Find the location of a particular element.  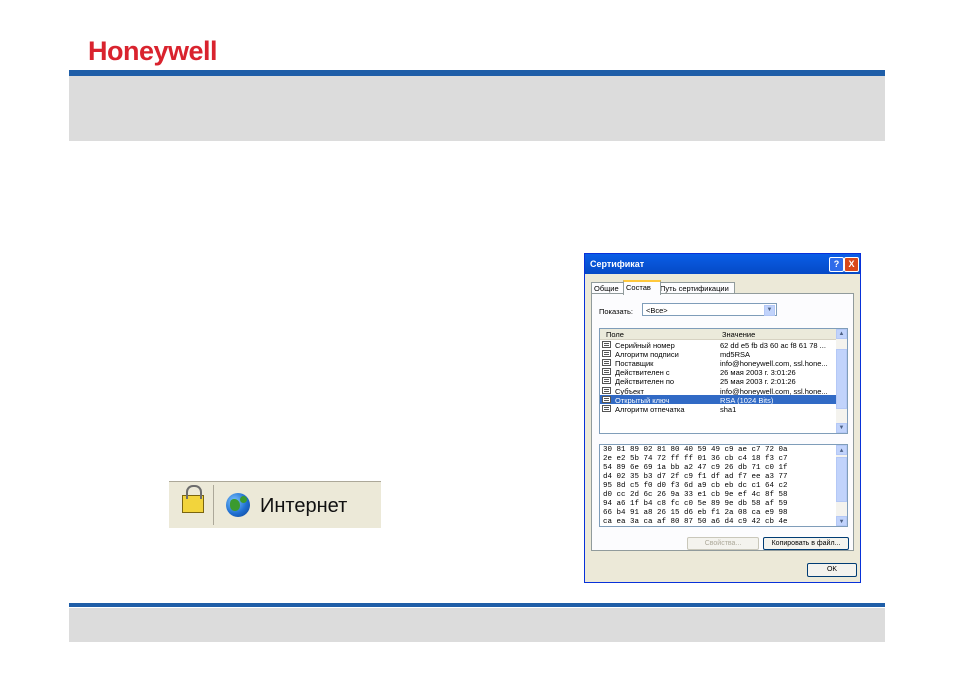

field-value: md5RSA is located at coordinates (735, 354).